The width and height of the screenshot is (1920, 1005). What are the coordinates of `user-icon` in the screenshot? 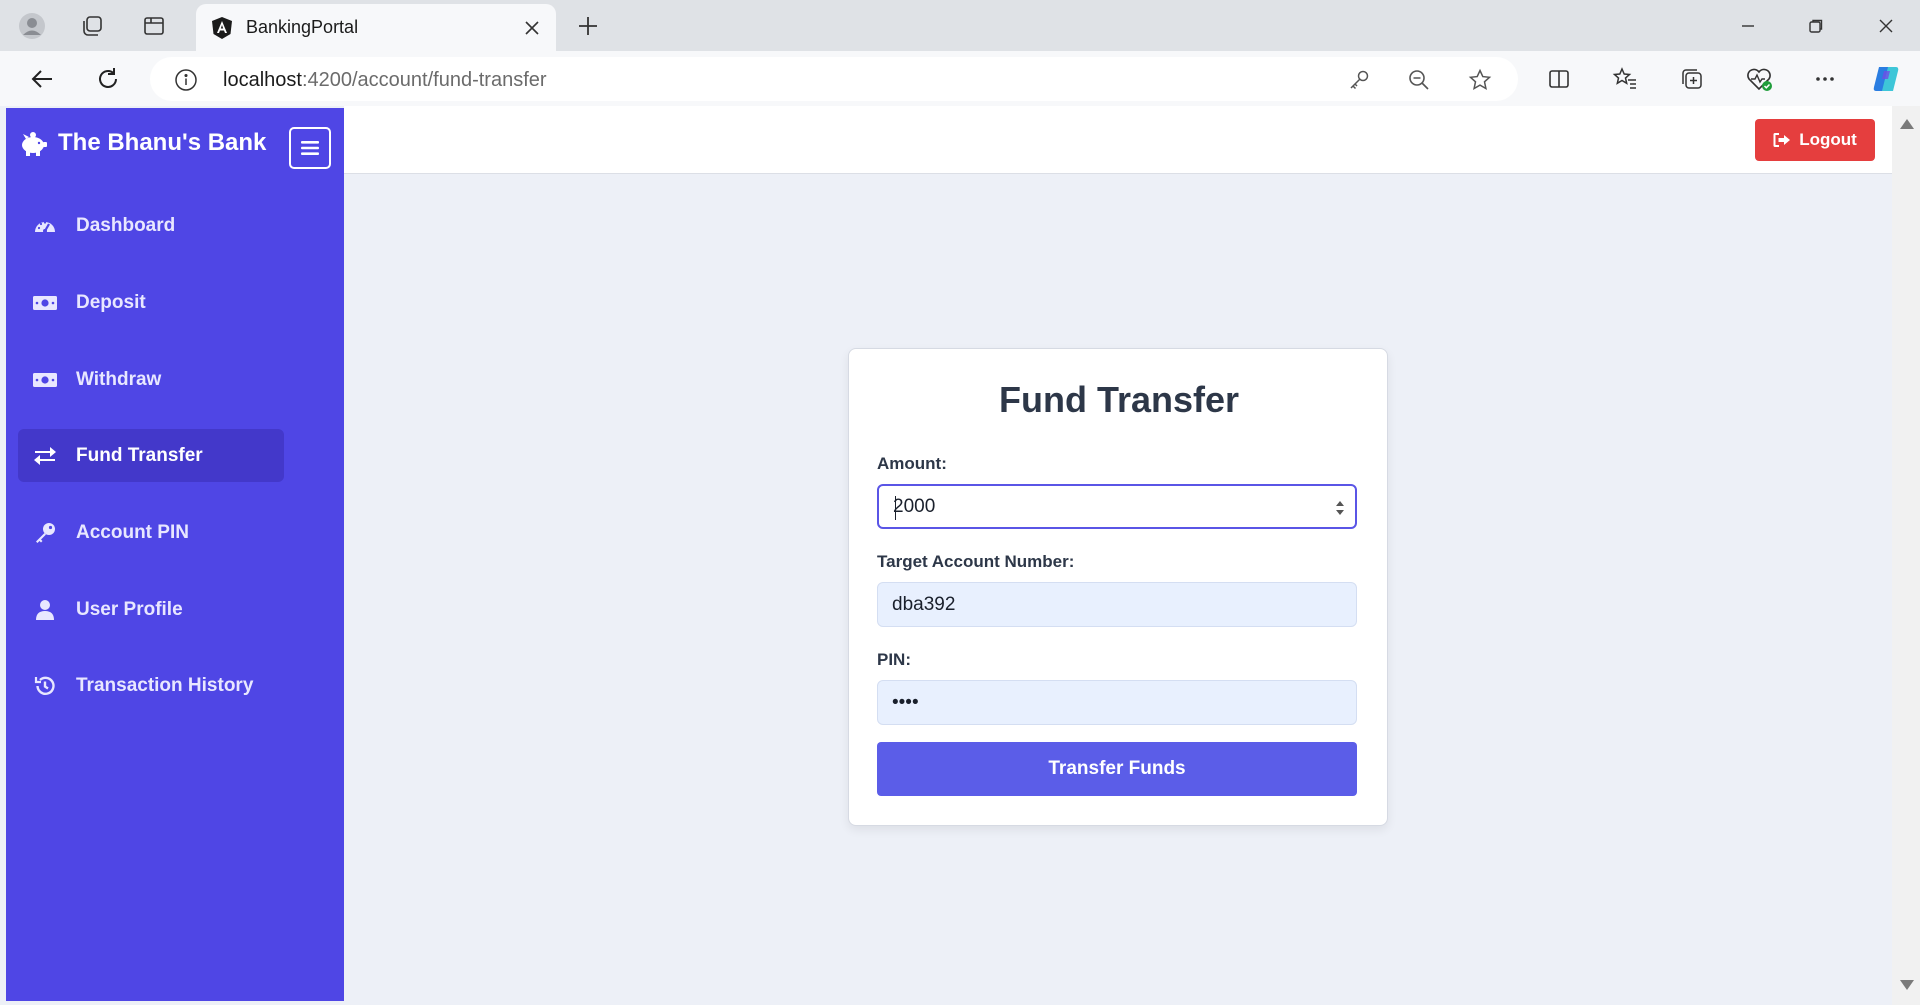 It's located at (45, 610).